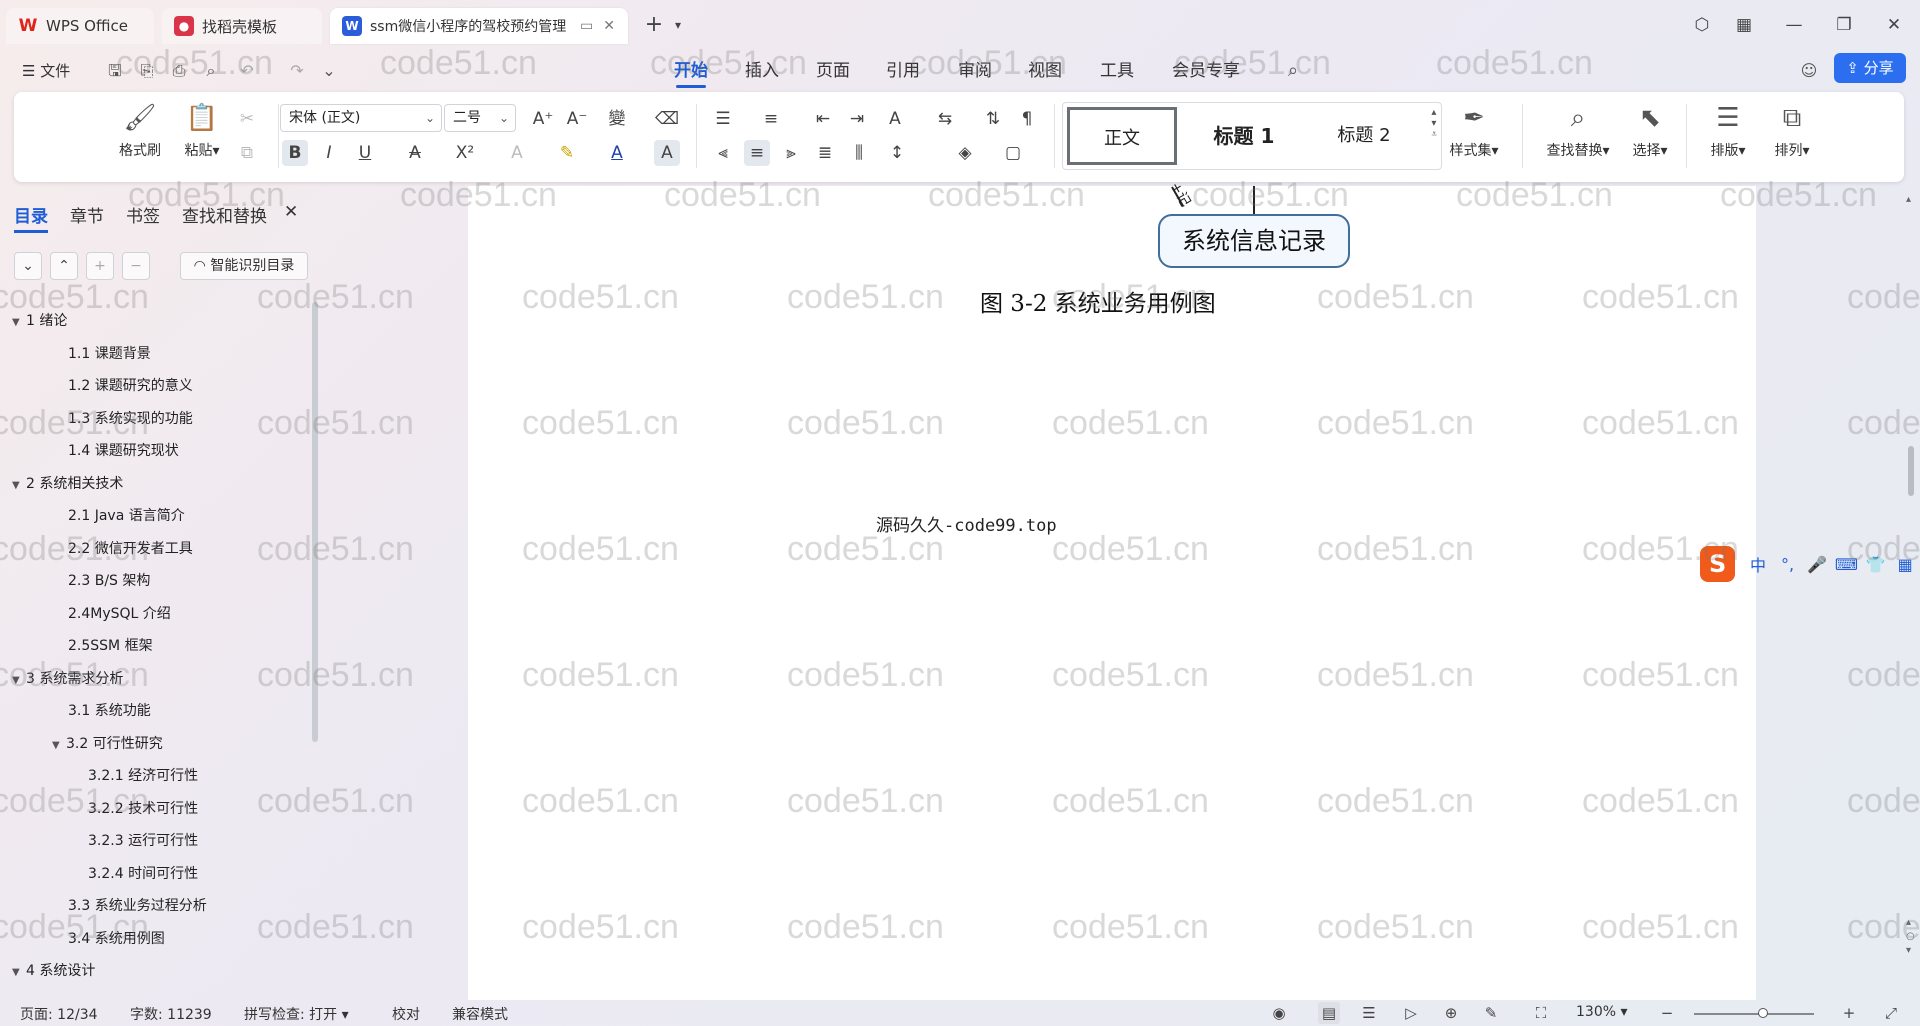  I want to click on panel-scrollbar, so click(315, 522).